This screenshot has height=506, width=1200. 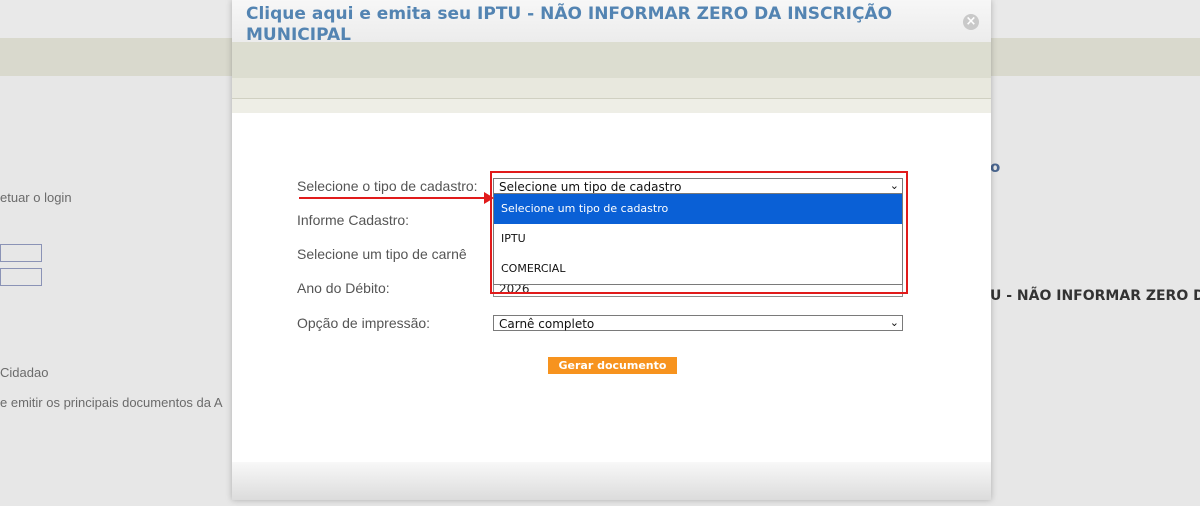 What do you see at coordinates (547, 324) in the screenshot?
I see `opcao-impressao-selected-value: Carnê completo` at bounding box center [547, 324].